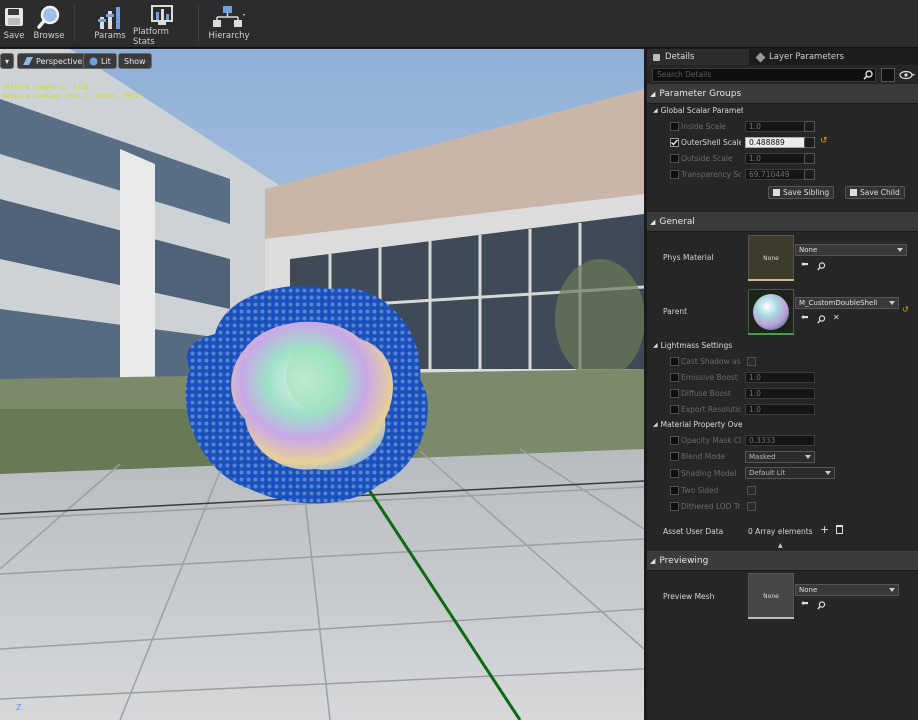 This screenshot has height=720, width=918. I want to click on cast-shadow-masked-checkbox, so click(751, 361).